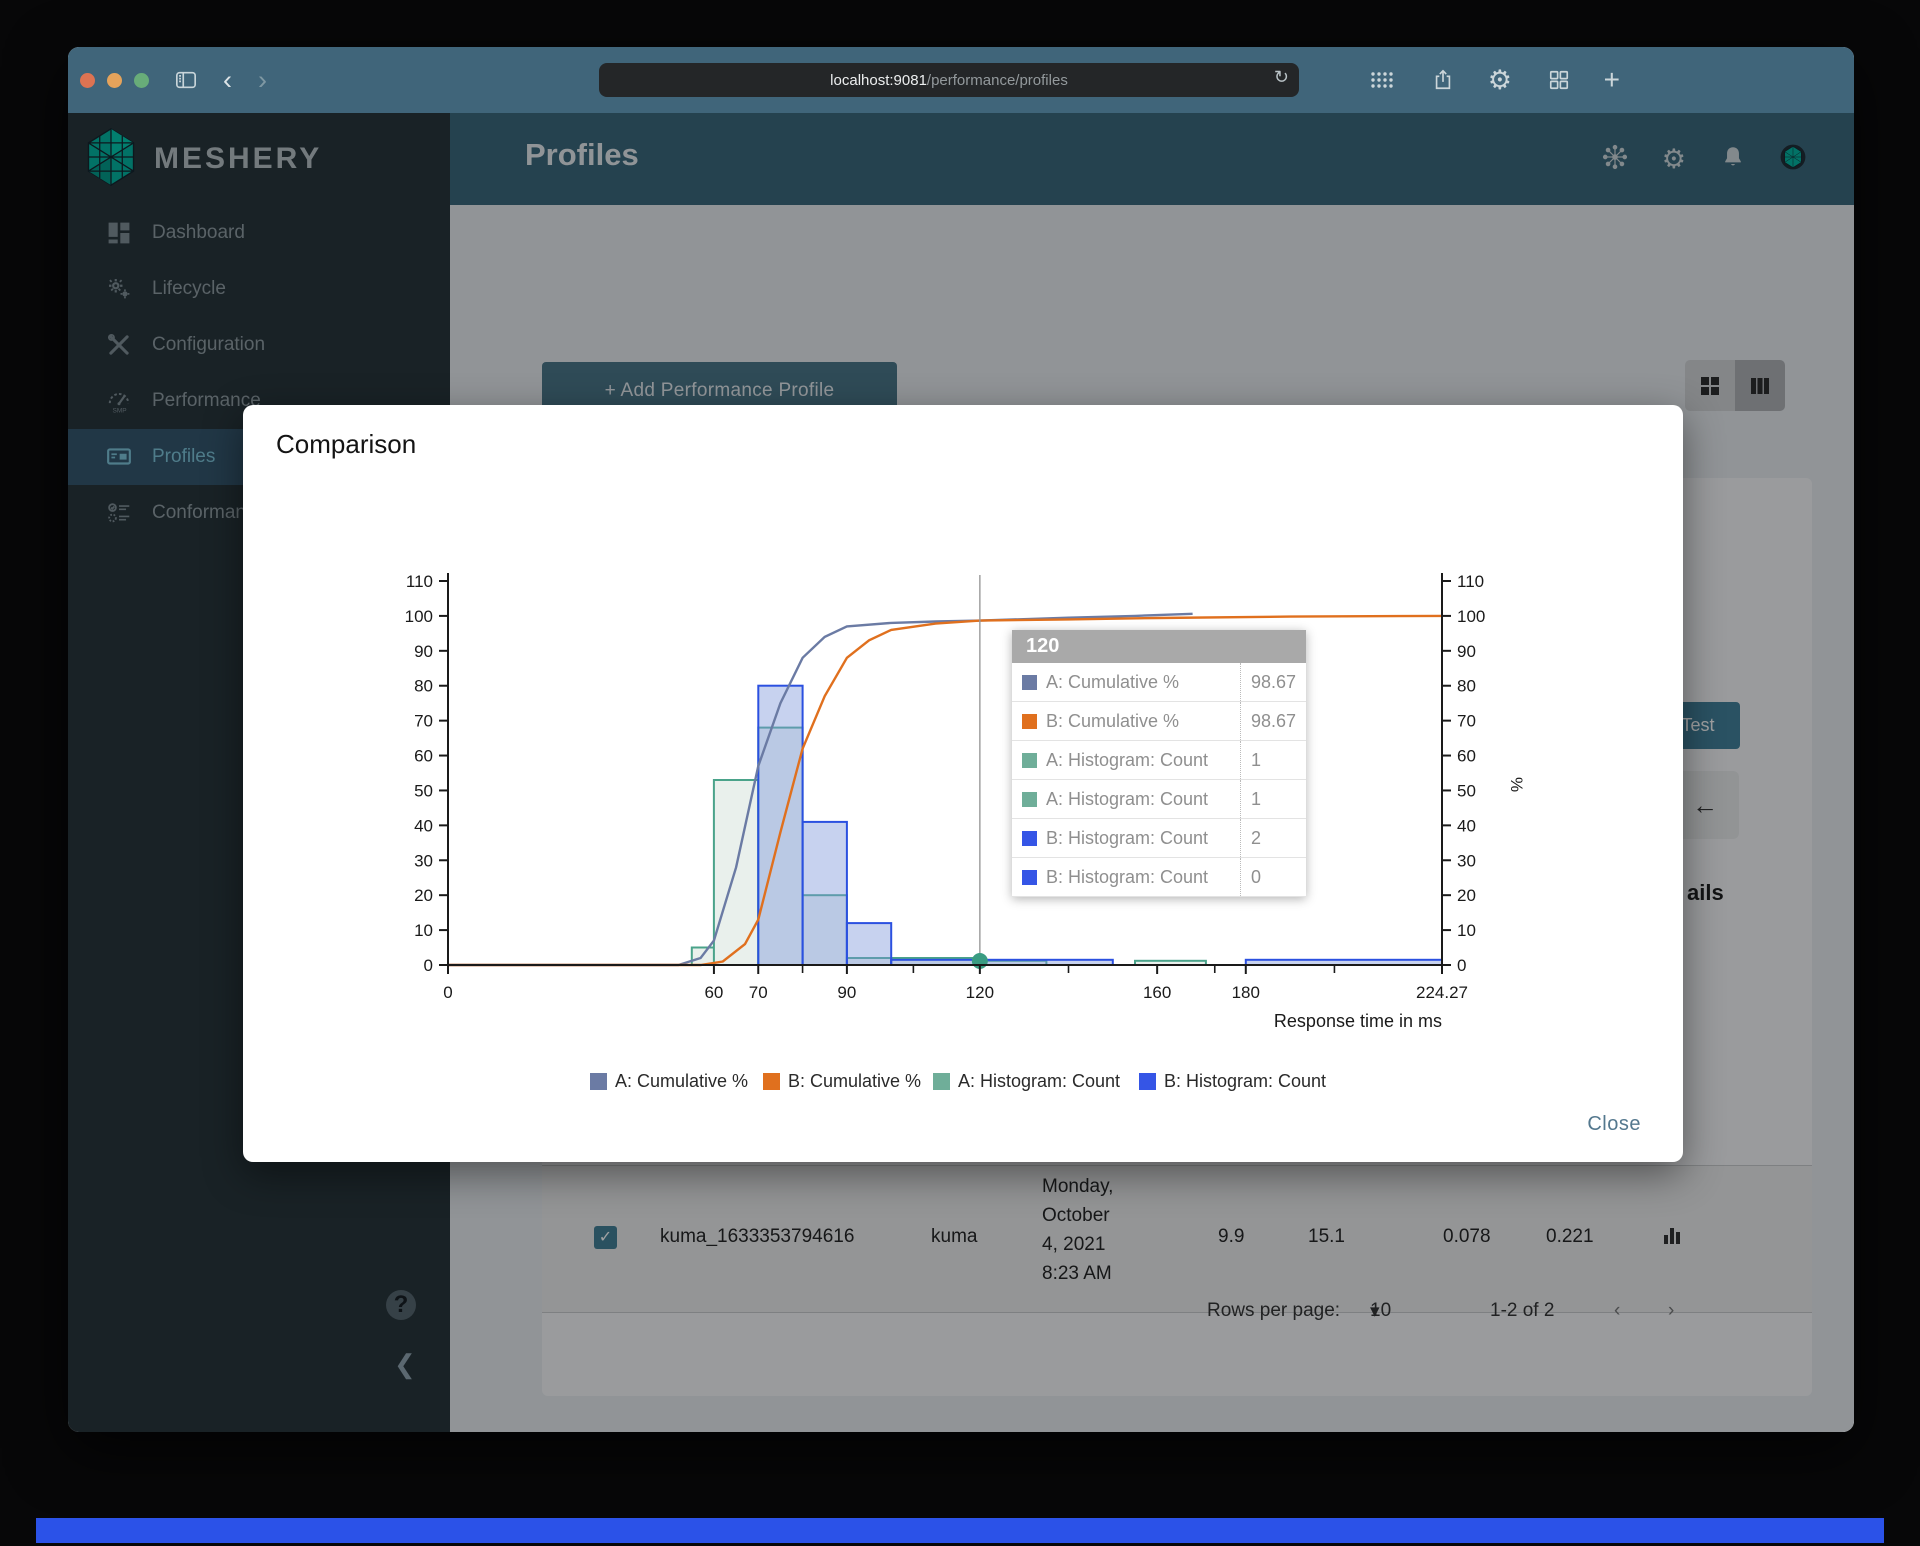 Image resolution: width=1920 pixels, height=1546 pixels. I want to click on legend-label: B: Histogram: Count, so click(1245, 1081).